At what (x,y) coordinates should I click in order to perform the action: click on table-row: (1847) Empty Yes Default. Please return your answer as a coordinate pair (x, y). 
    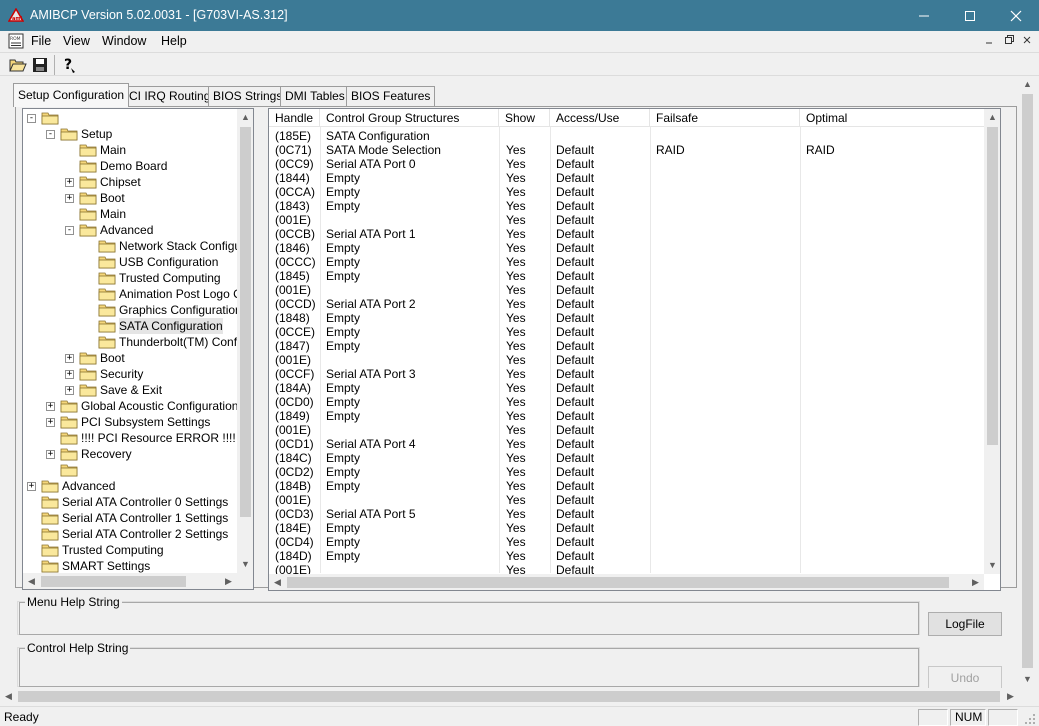
    Looking at the image, I should click on (627, 346).